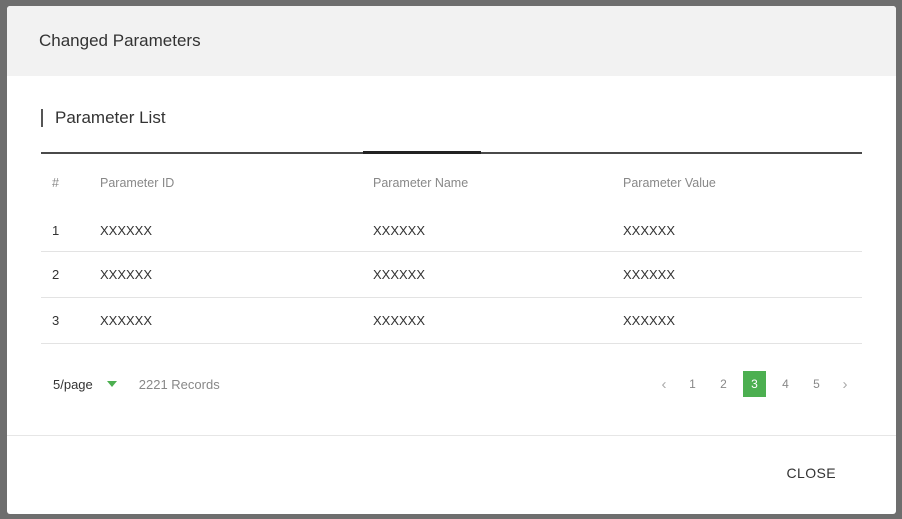 The width and height of the screenshot is (902, 519). I want to click on footer-divider, so click(451, 435).